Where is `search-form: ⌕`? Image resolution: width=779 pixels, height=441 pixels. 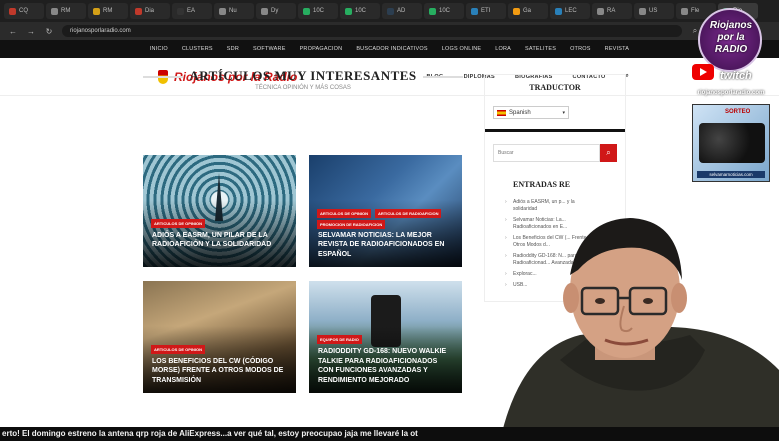
search-form: ⌕ is located at coordinates (555, 153).